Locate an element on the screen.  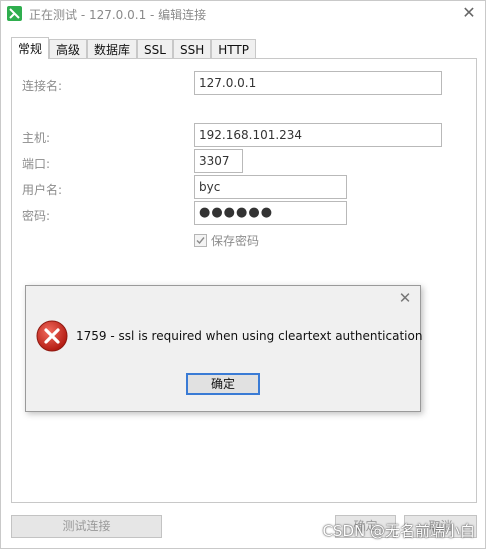
save-password-label: 保存密码 is located at coordinates (235, 241).